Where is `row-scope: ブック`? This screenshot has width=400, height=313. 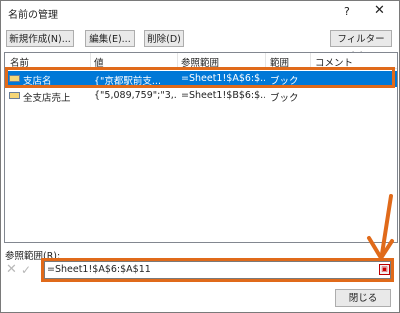 row-scope: ブック is located at coordinates (284, 98).